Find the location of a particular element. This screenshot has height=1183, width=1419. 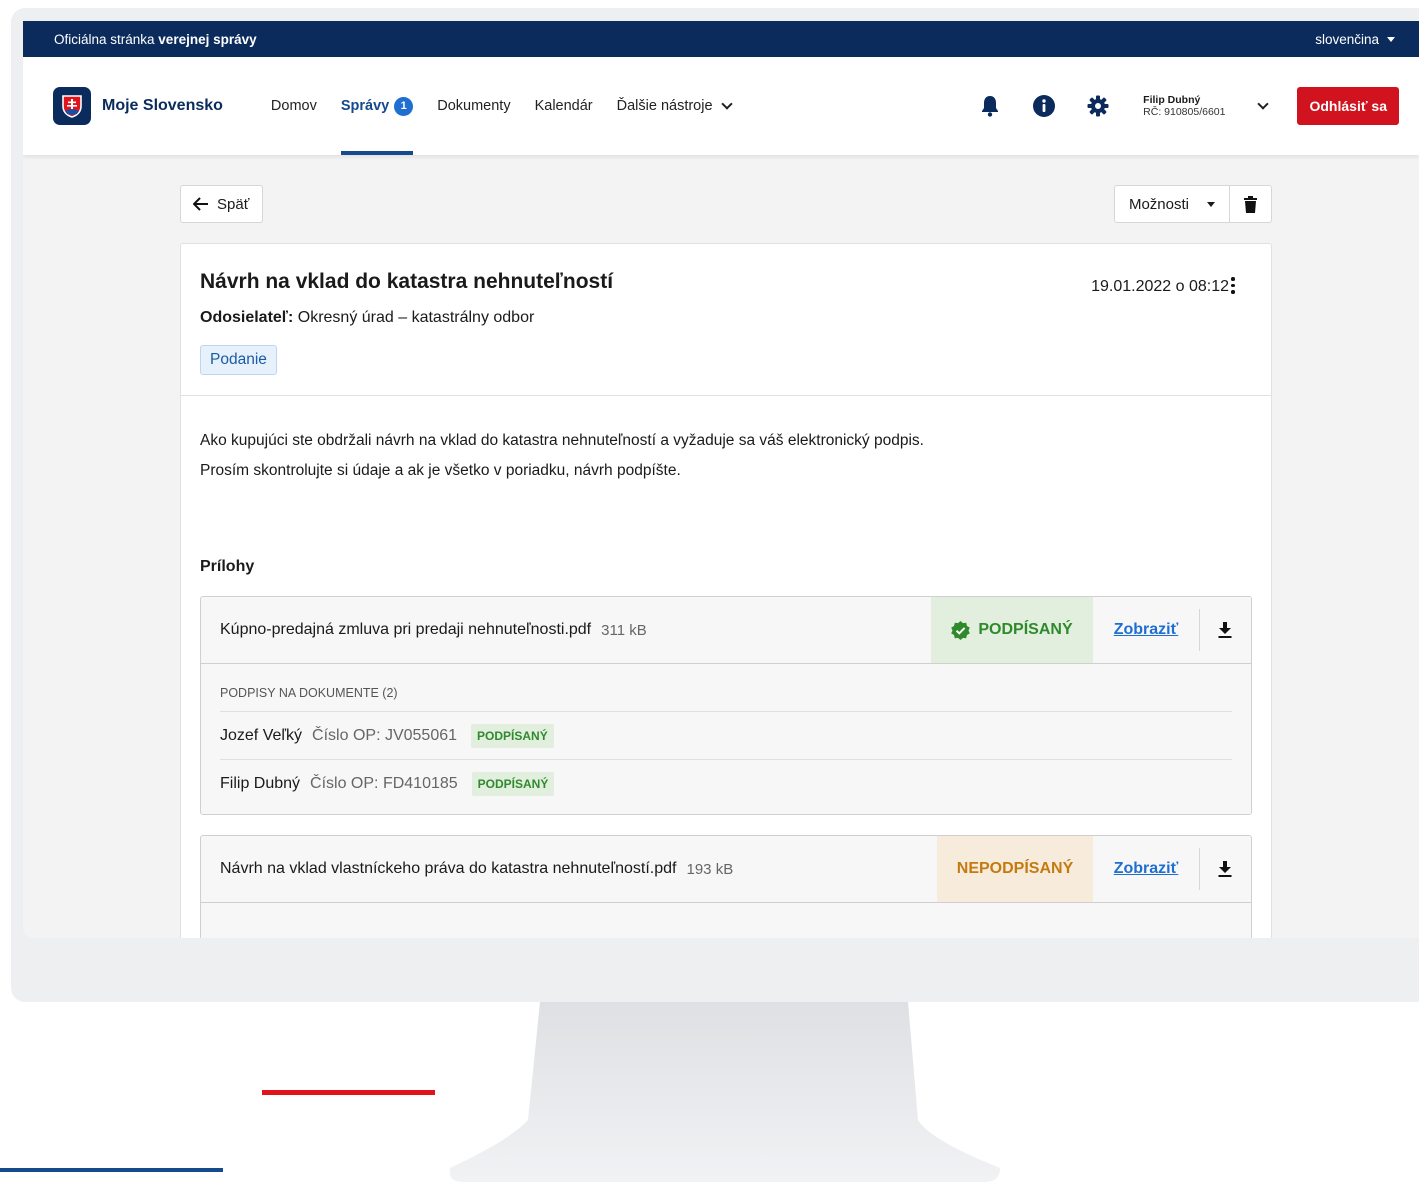

language-selector: slovenčina is located at coordinates (1355, 39).